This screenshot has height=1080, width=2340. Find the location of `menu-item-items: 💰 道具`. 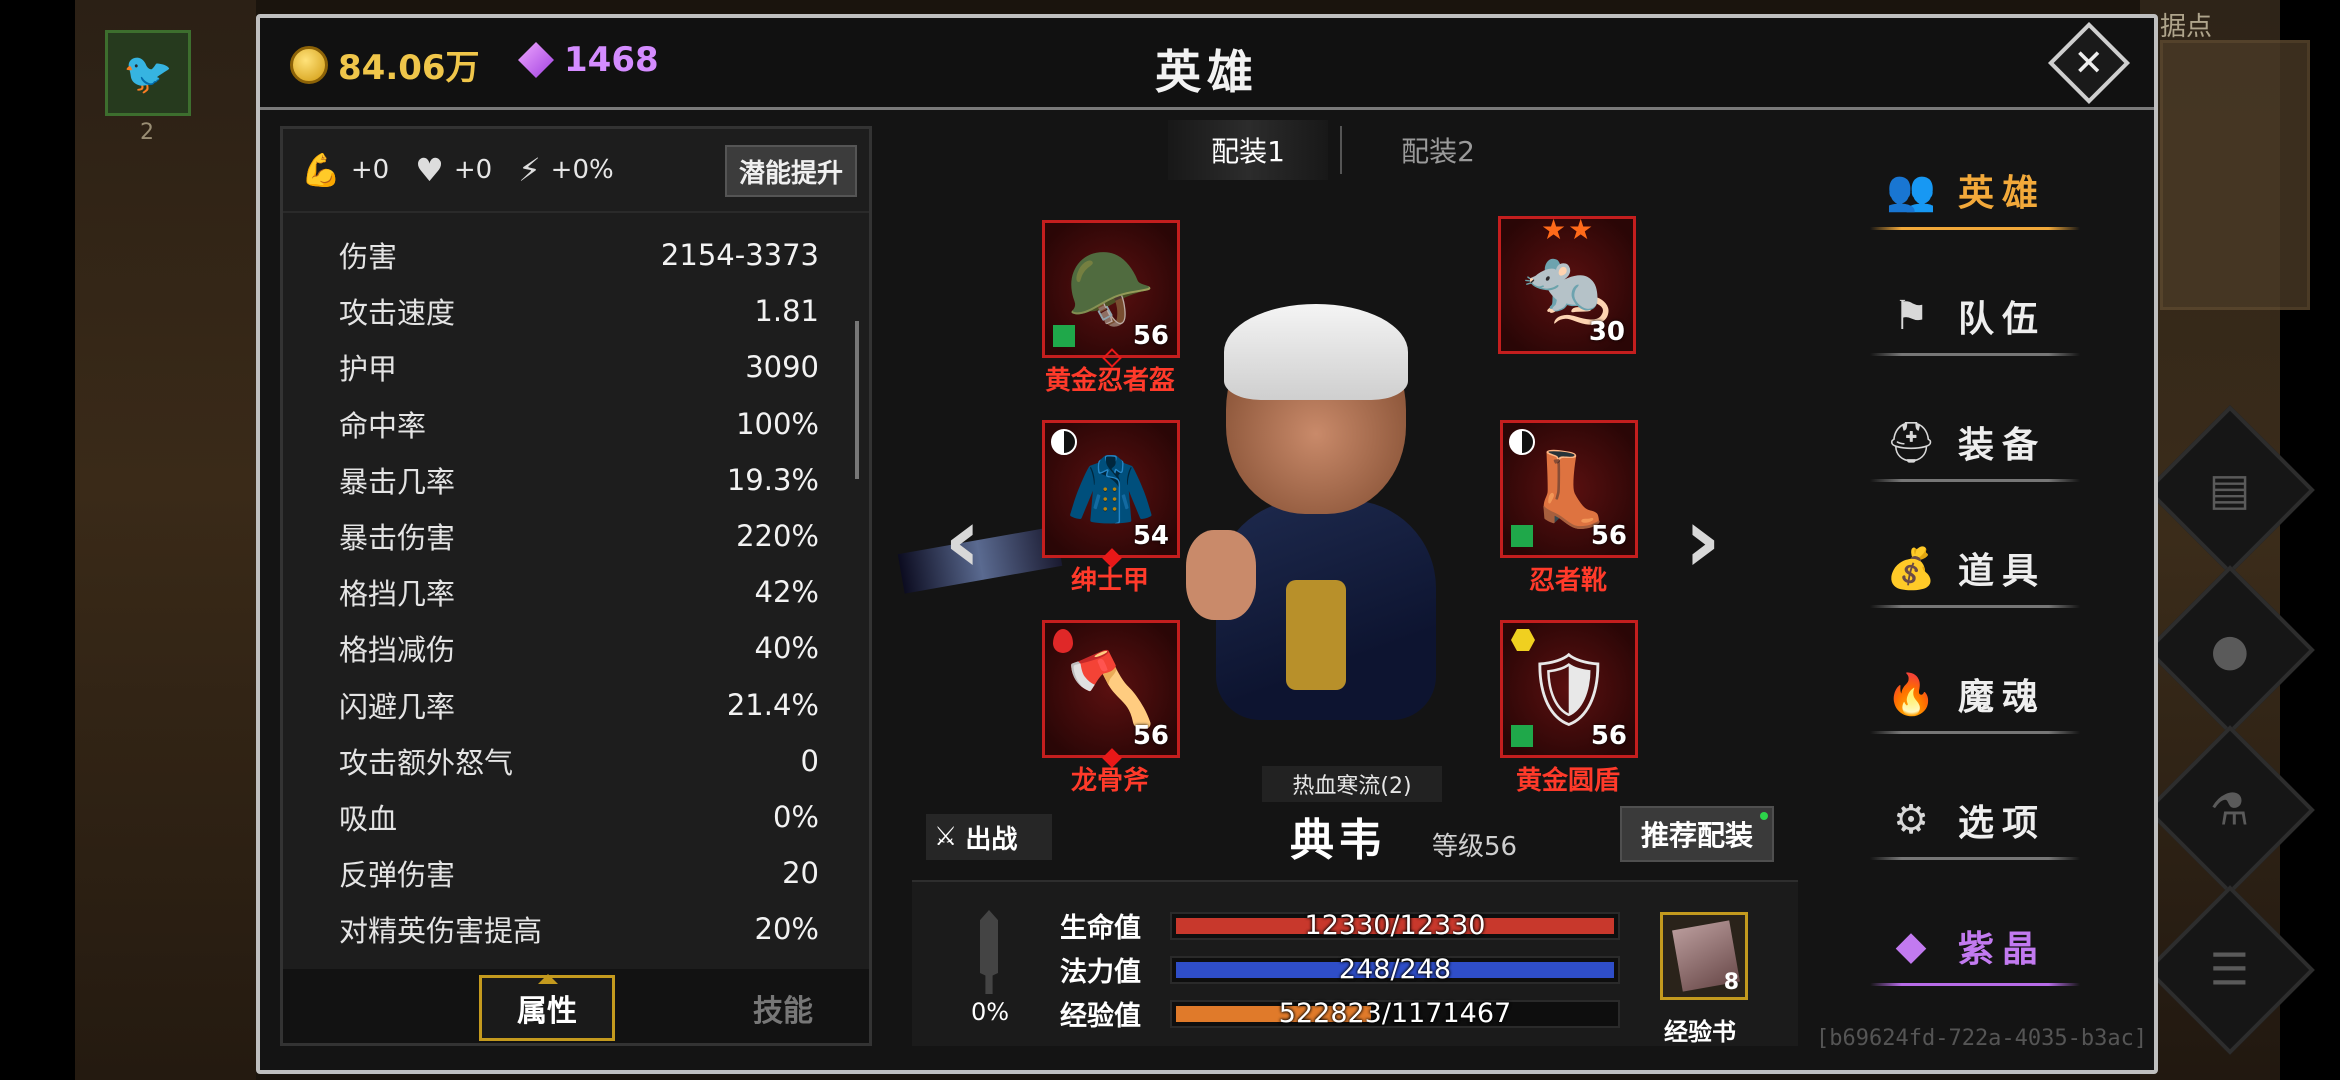

menu-item-items: 💰 道具 is located at coordinates (1975, 568).